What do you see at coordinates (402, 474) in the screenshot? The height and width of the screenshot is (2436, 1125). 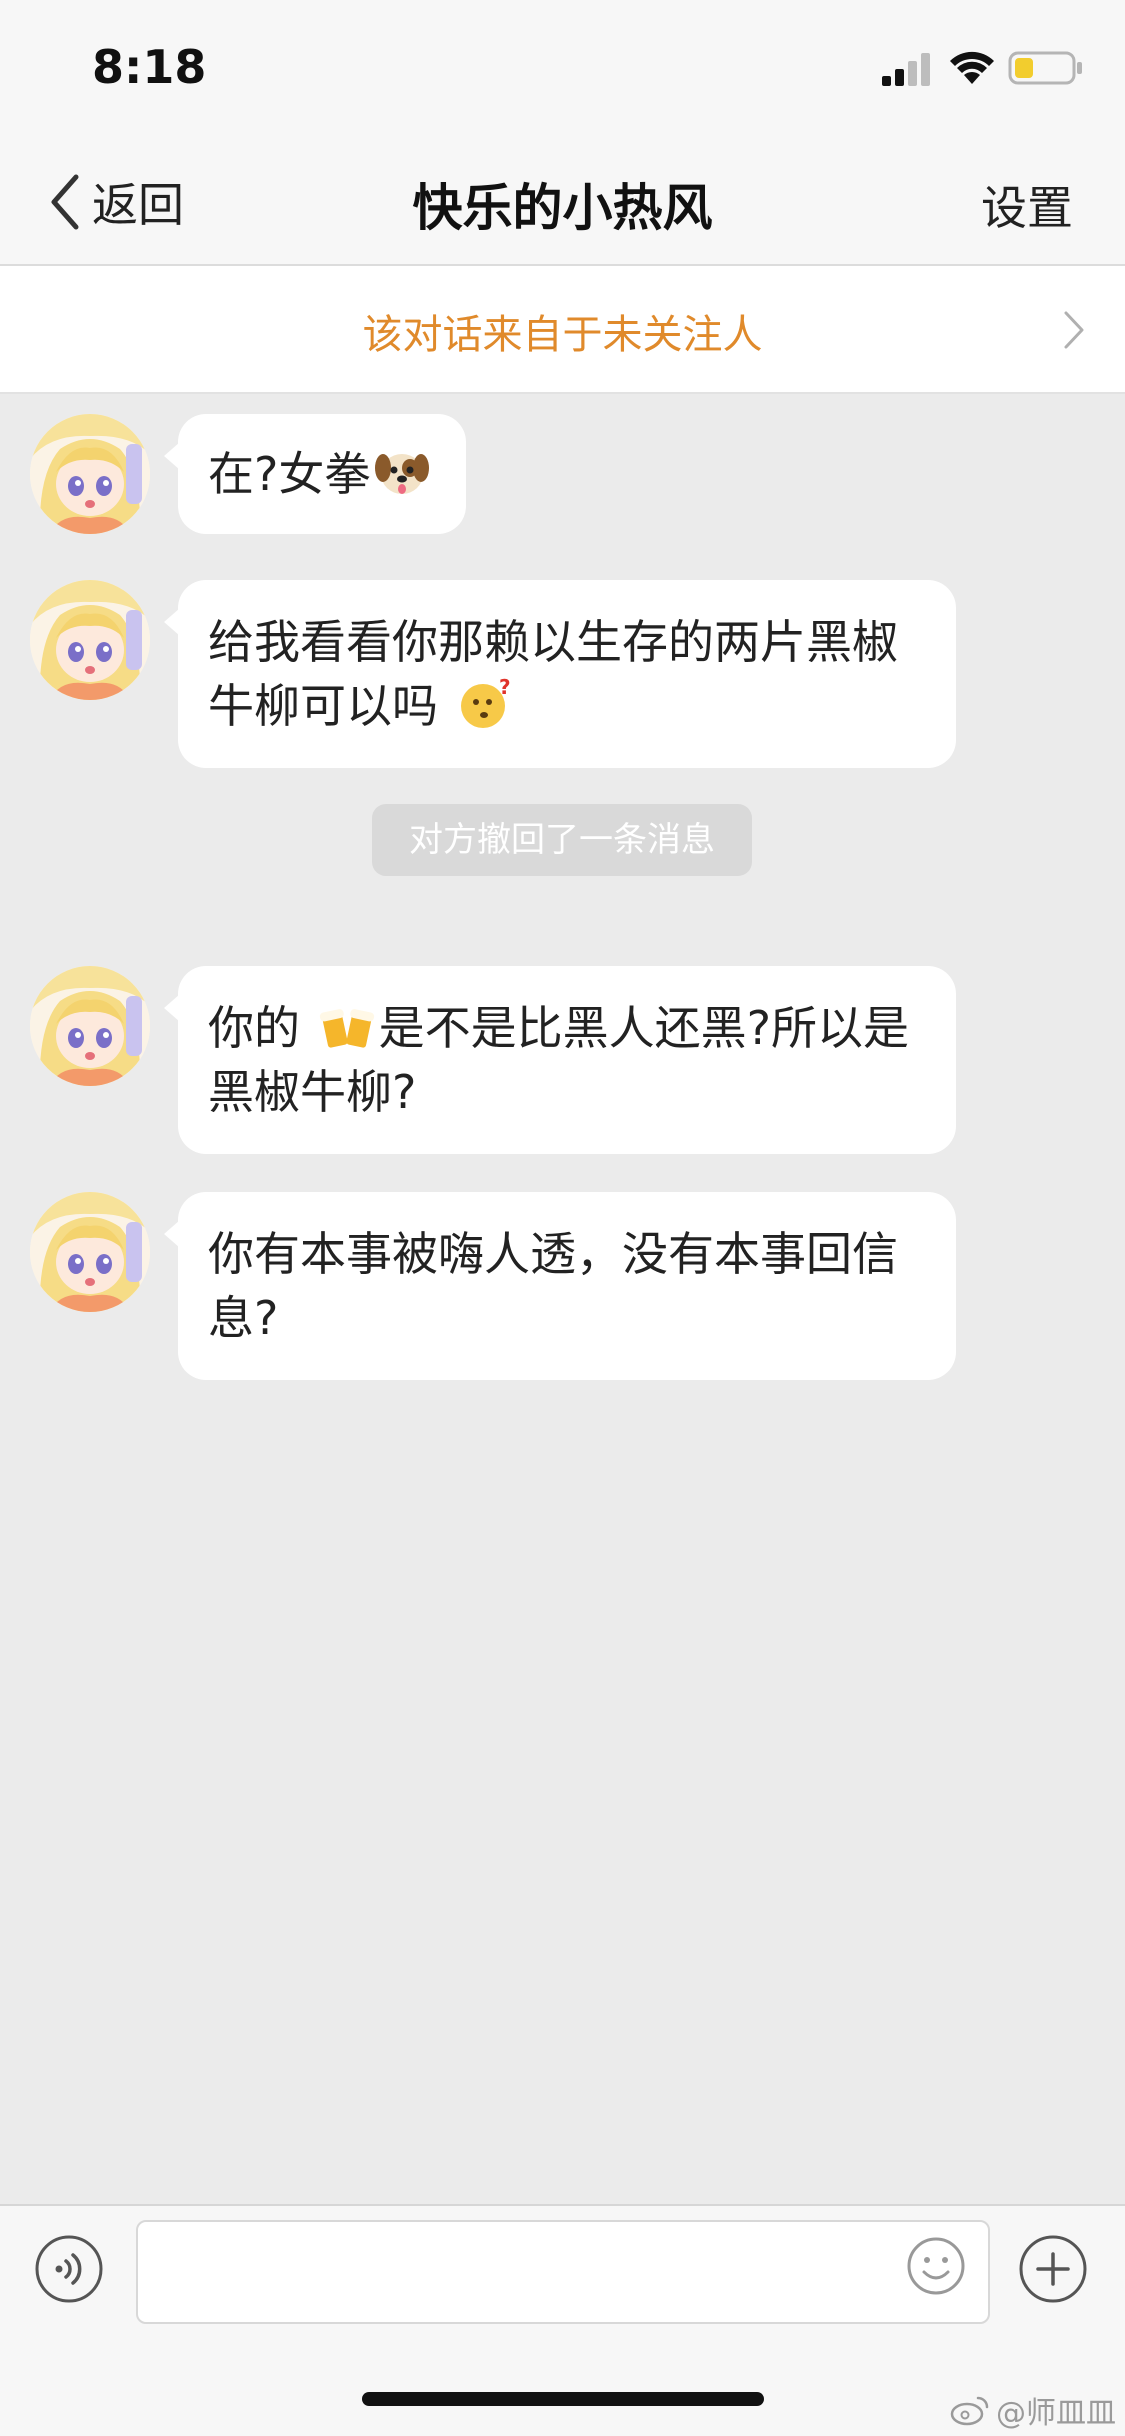 I see `dog-face-emoji-icon` at bounding box center [402, 474].